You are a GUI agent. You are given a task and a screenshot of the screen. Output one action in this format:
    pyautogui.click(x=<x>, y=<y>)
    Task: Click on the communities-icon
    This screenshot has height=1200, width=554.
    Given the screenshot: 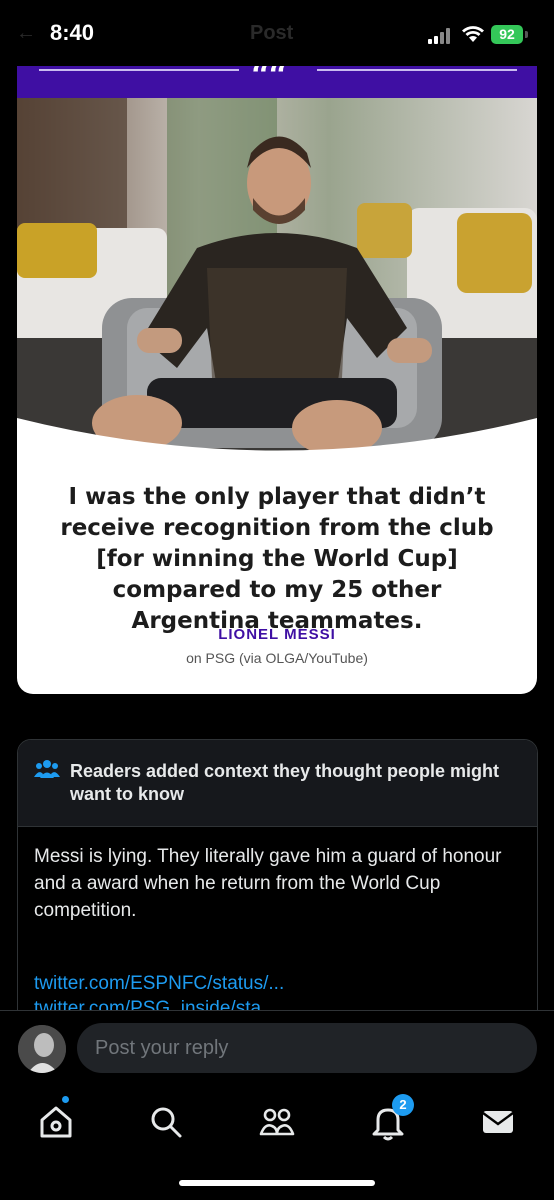 What is the action you would take?
    pyautogui.click(x=277, y=1122)
    